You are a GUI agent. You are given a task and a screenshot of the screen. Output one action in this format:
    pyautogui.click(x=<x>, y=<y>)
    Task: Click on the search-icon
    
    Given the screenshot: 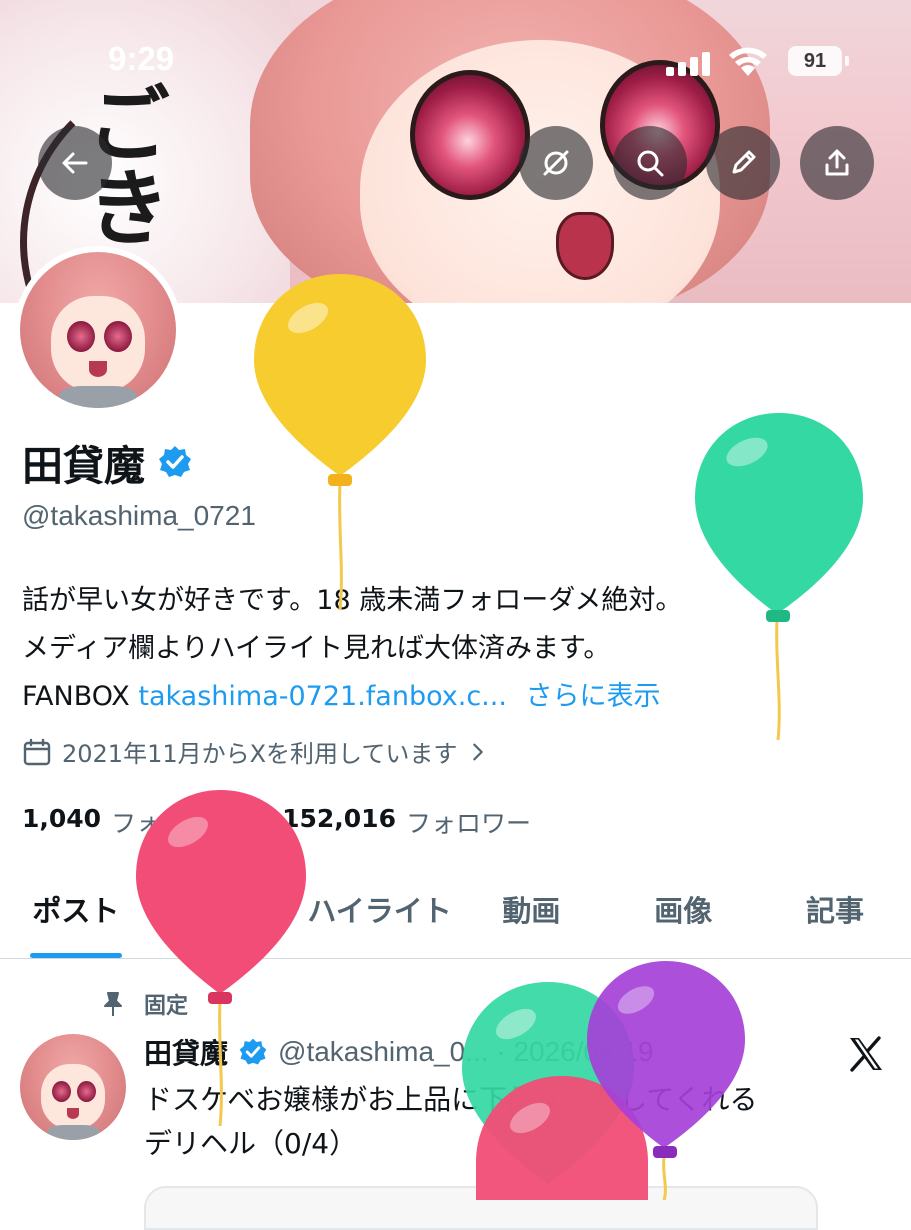 What is the action you would take?
    pyautogui.click(x=650, y=163)
    